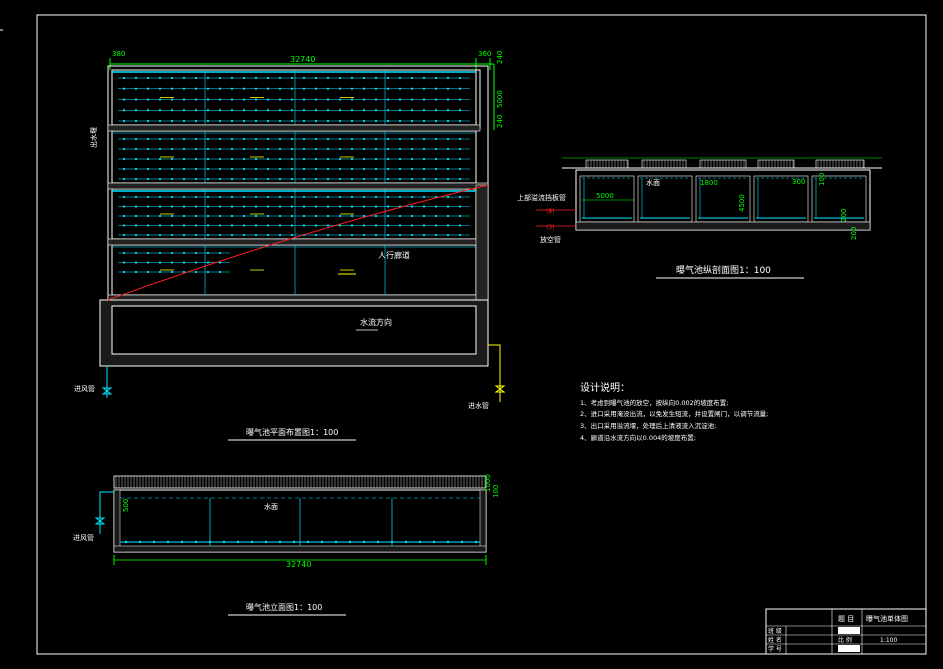 The height and width of the screenshot is (669, 943). What do you see at coordinates (294, 330) in the screenshot?
I see `plan-bottom-tank-inner` at bounding box center [294, 330].